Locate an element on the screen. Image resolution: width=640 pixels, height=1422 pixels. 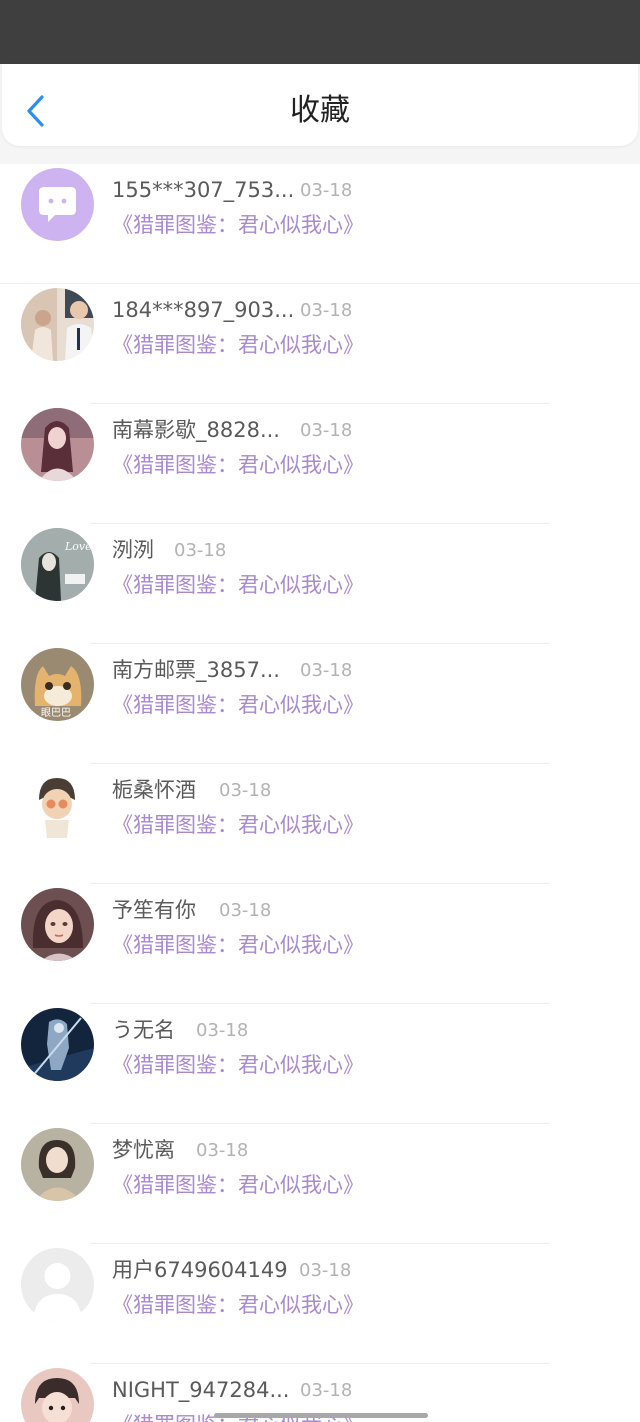
woman-photo-avatar is located at coordinates (57, 1164).